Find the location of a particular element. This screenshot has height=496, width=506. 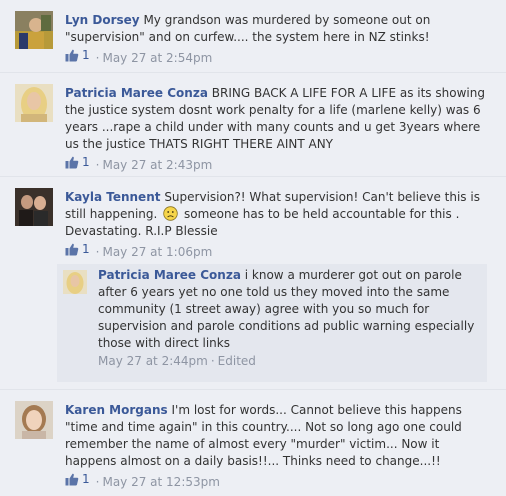

reply-timestamp: May 27 at 2:44pm is located at coordinates (153, 361).